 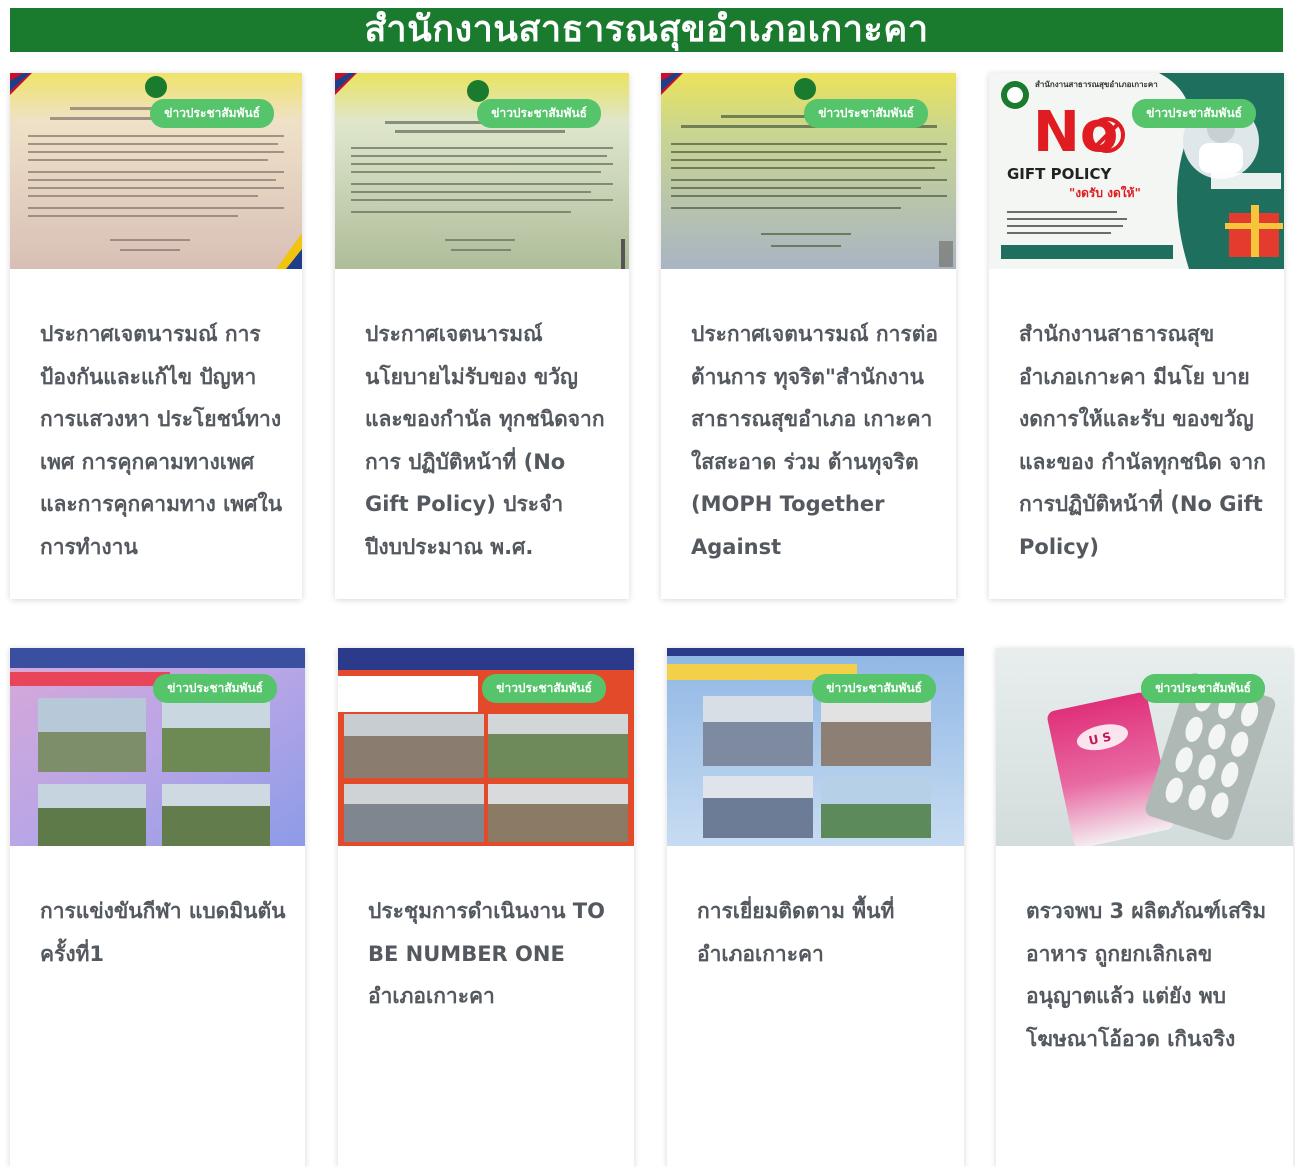 What do you see at coordinates (1144, 747) in the screenshot?
I see `post-thumbnail: U S ข่าวประชาสัมพันธ์` at bounding box center [1144, 747].